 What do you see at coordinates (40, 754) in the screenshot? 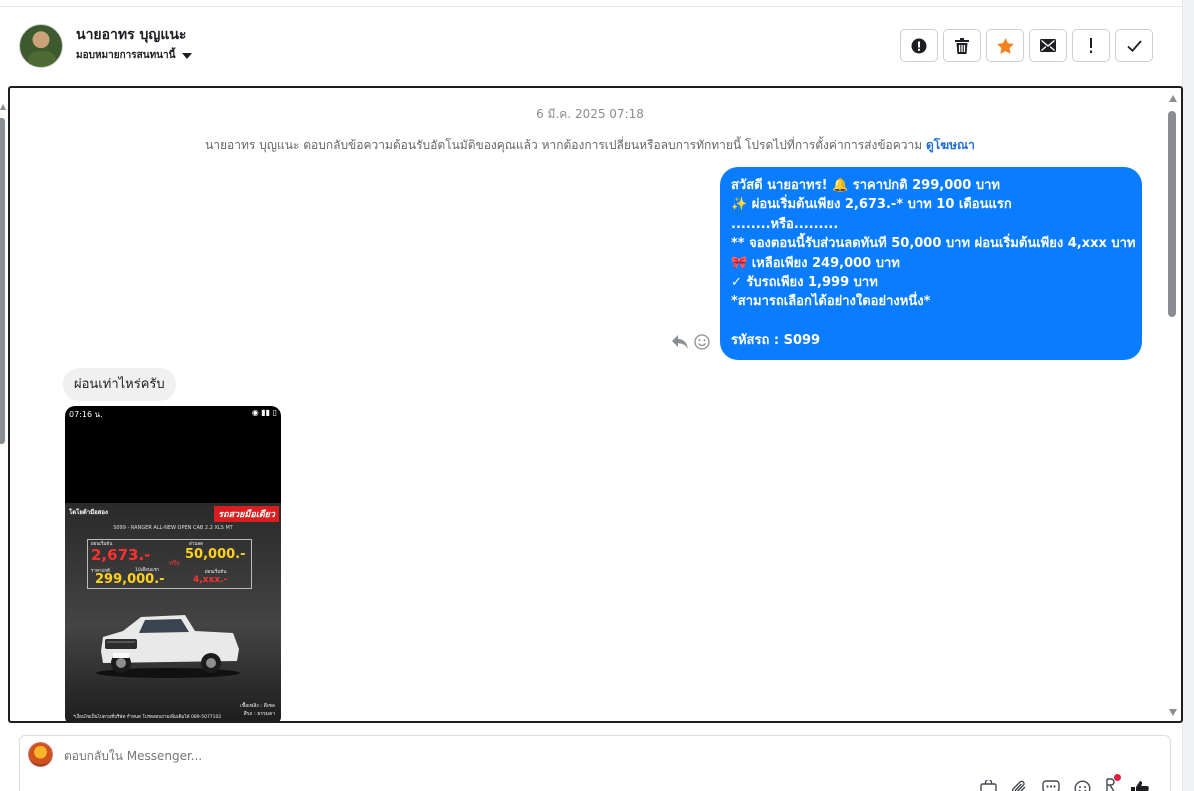
I see `page-avatar` at bounding box center [40, 754].